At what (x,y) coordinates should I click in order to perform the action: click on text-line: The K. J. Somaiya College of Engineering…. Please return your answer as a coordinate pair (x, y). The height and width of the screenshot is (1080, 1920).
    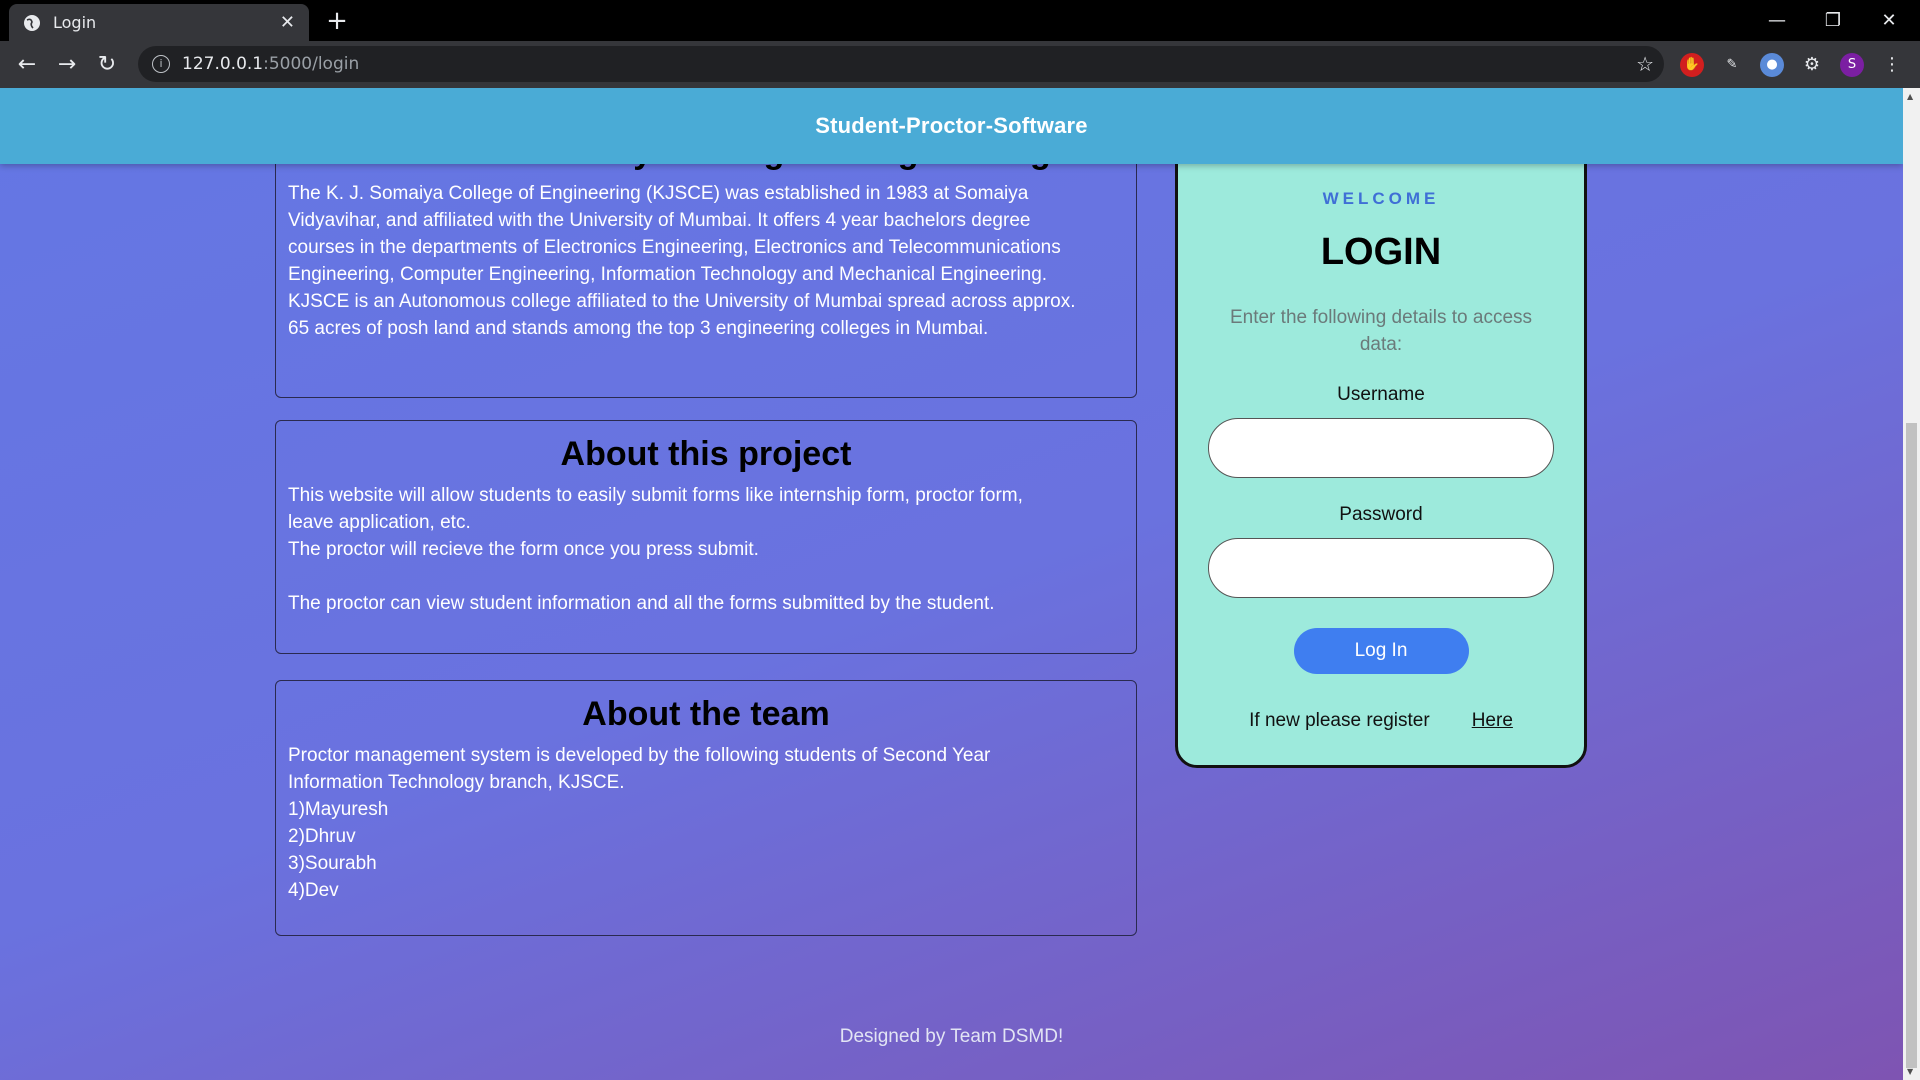
    Looking at the image, I should click on (658, 193).